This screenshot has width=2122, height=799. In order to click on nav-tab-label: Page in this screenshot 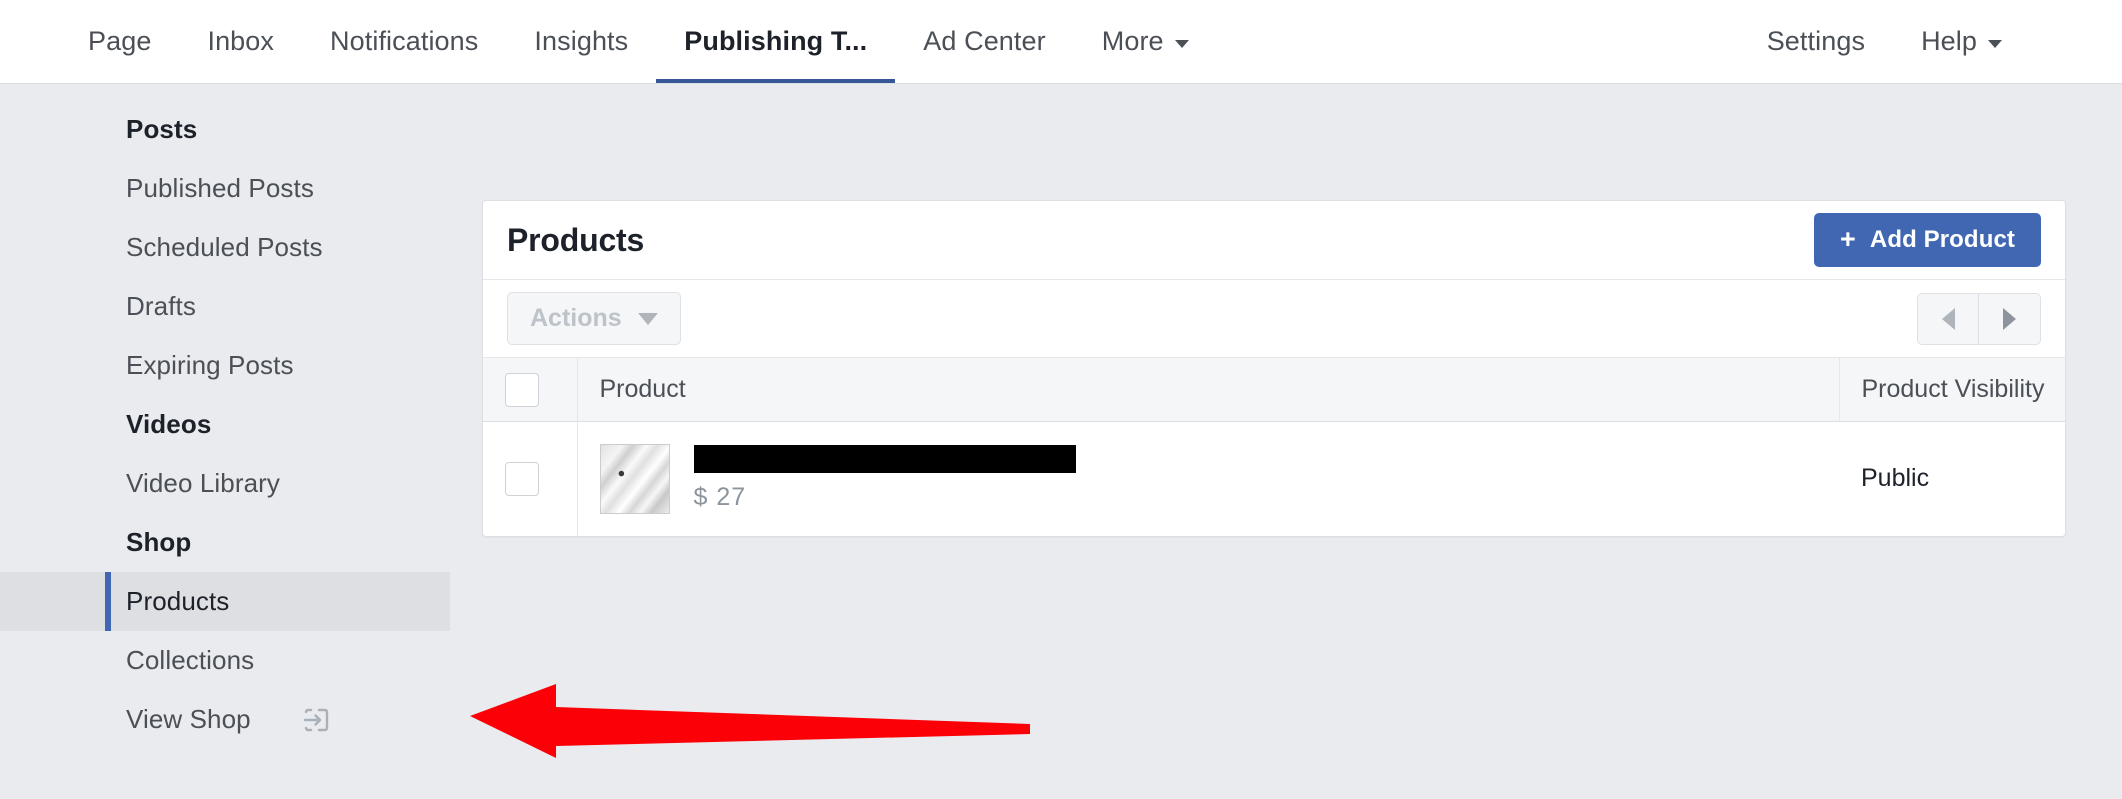, I will do `click(120, 41)`.